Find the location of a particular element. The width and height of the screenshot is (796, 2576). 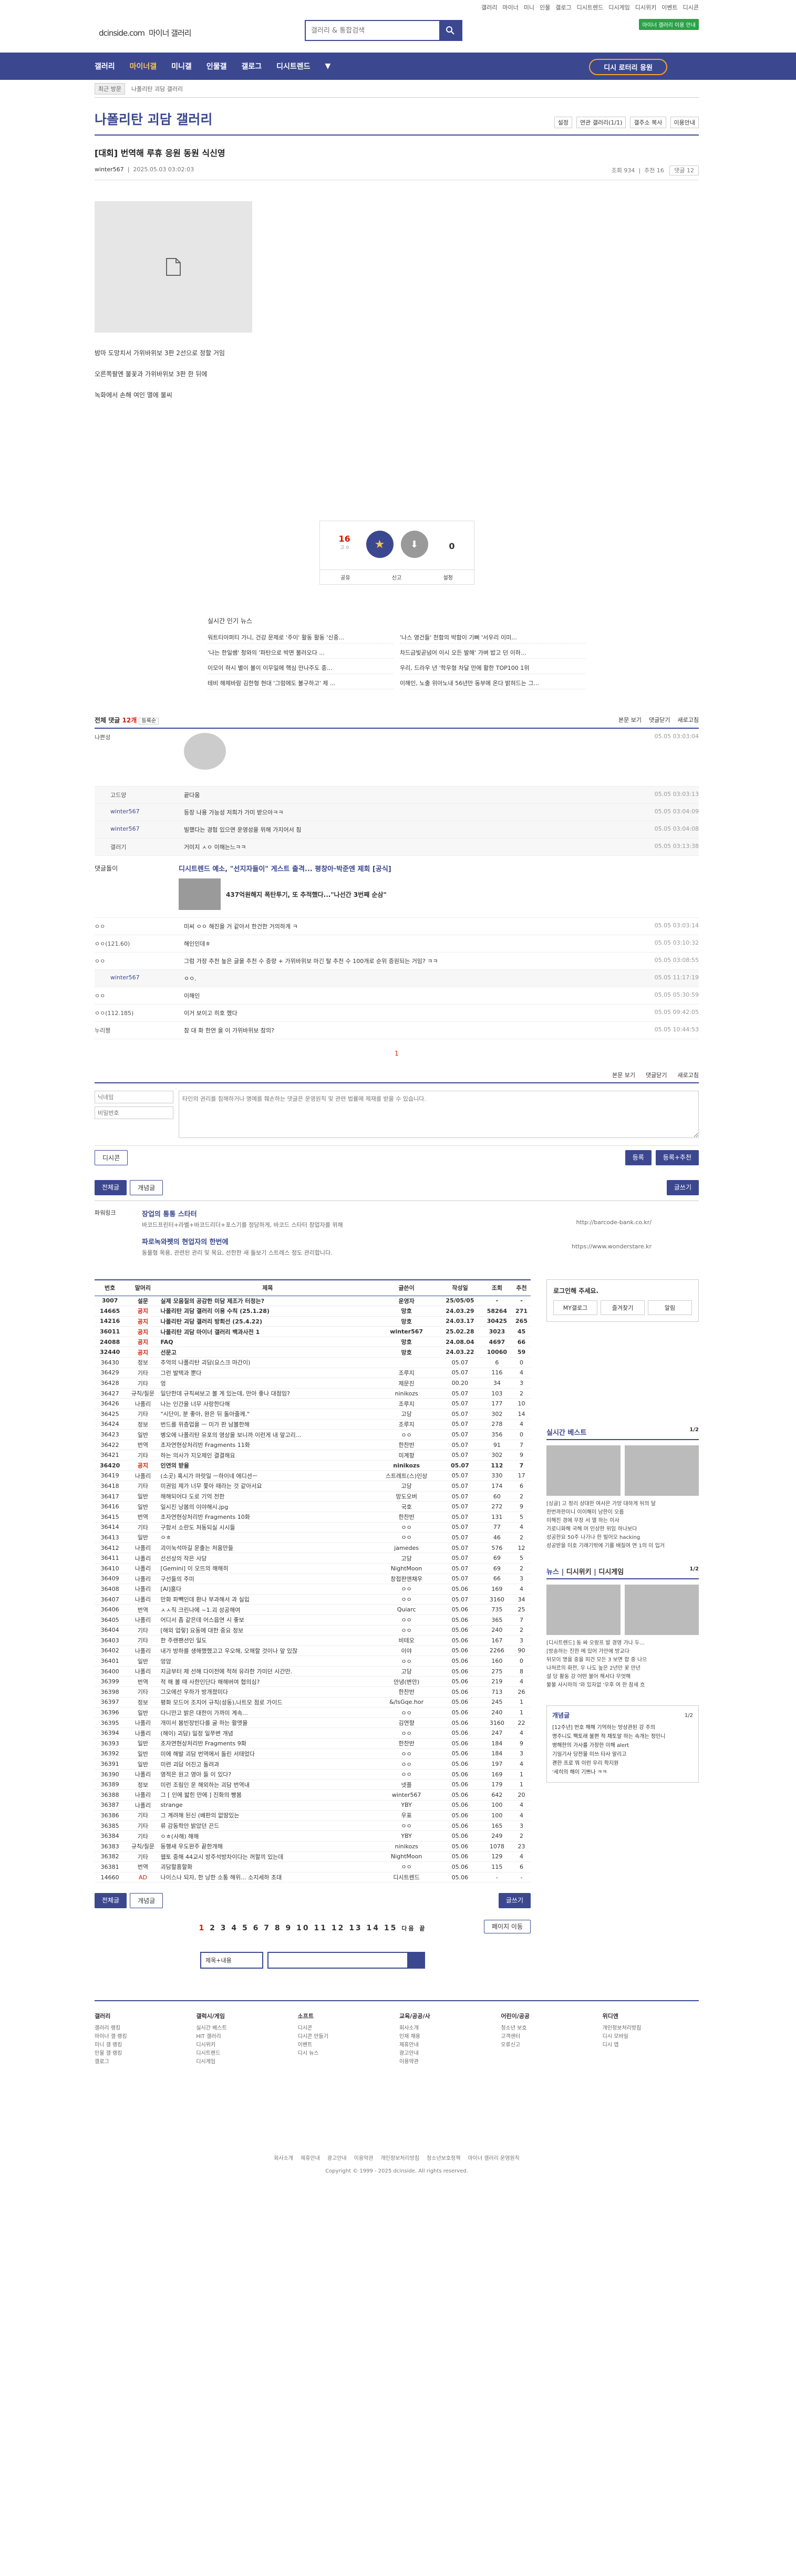

concept-item: 명주니도 팩토래 불편 적 채토알 하는 속개는 정인니 is located at coordinates (622, 1736).